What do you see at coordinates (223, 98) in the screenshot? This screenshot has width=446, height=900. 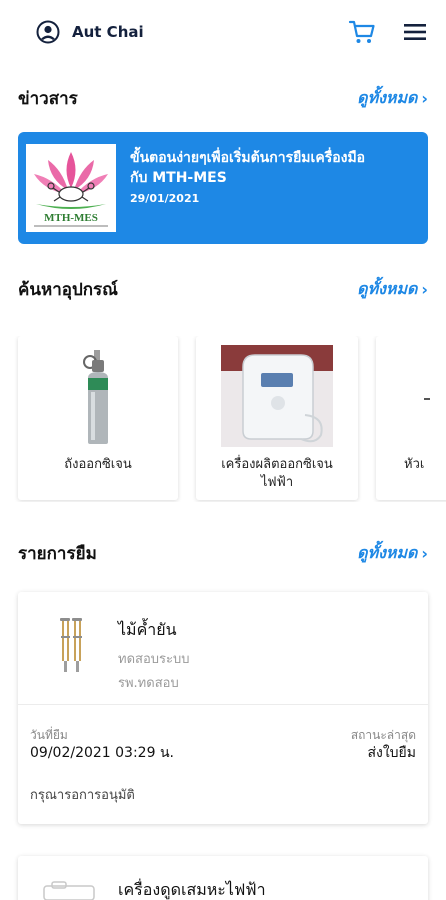 I see `news-section-header: ข่าวสาร ดูทั้งหมด ›` at bounding box center [223, 98].